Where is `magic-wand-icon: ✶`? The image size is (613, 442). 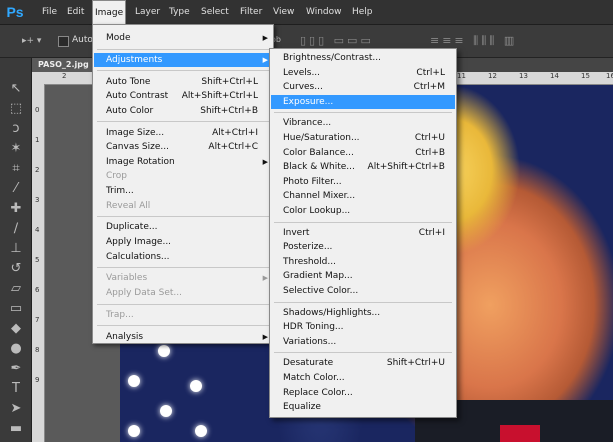
magic-wand-icon: ✶ is located at coordinates (16, 149).